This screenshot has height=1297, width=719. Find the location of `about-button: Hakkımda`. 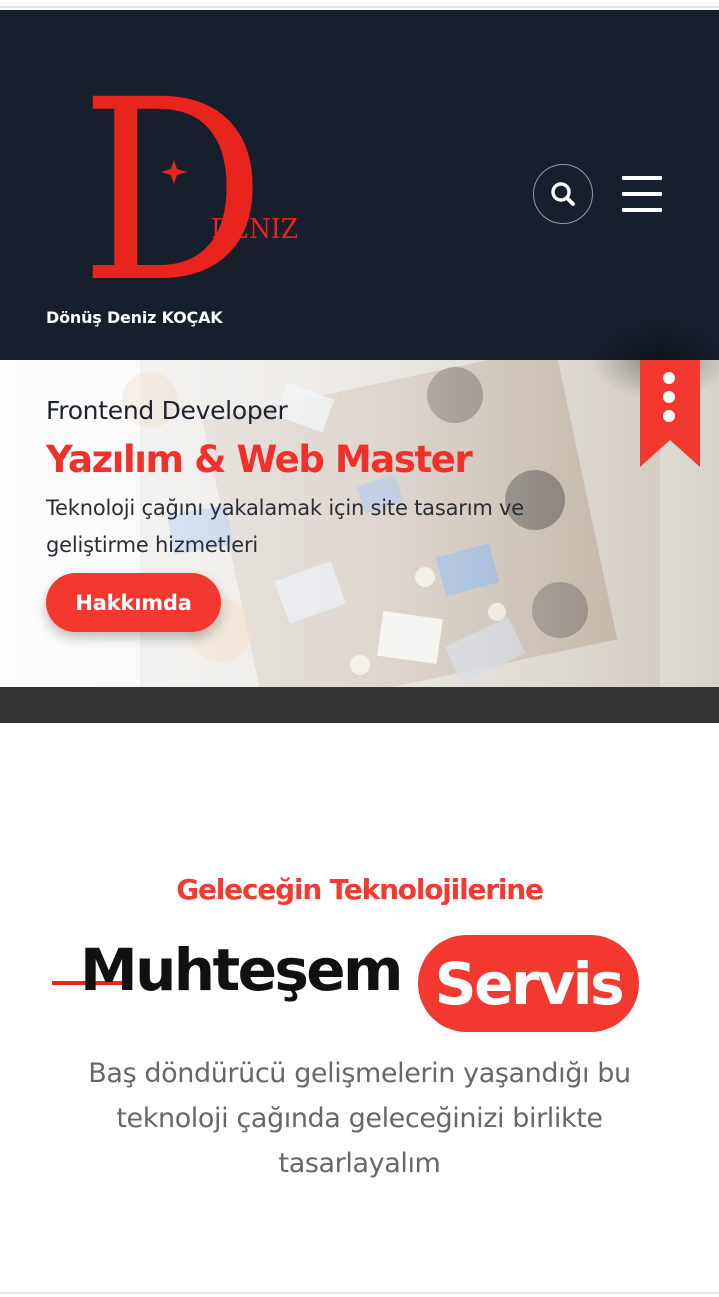

about-button: Hakkımda is located at coordinates (133, 602).